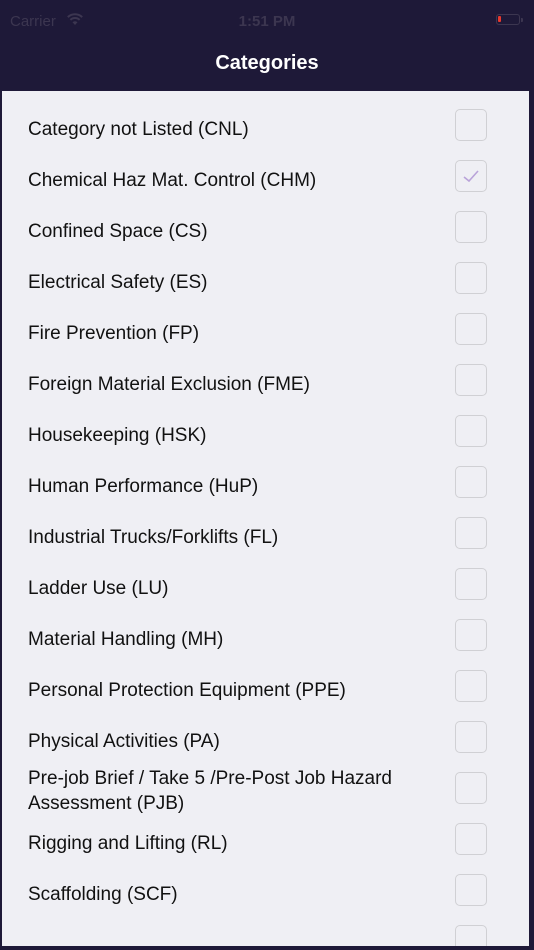 Image resolution: width=534 pixels, height=950 pixels. I want to click on category-label: Electrical Safety (ES), so click(118, 282).